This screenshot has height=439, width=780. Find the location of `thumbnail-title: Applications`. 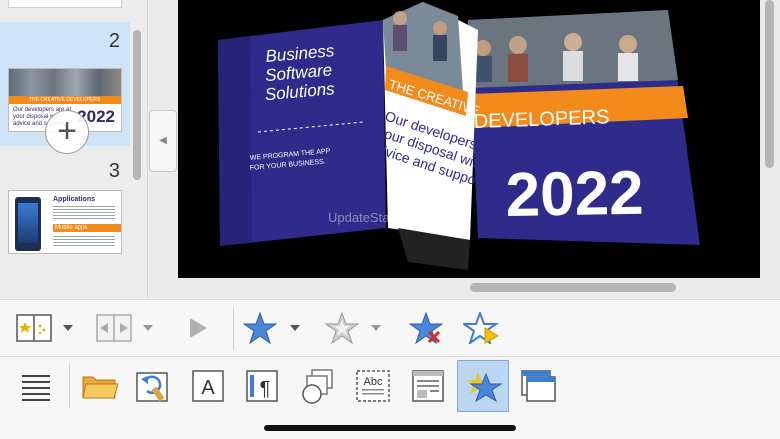

thumbnail-title: Applications is located at coordinates (74, 199).